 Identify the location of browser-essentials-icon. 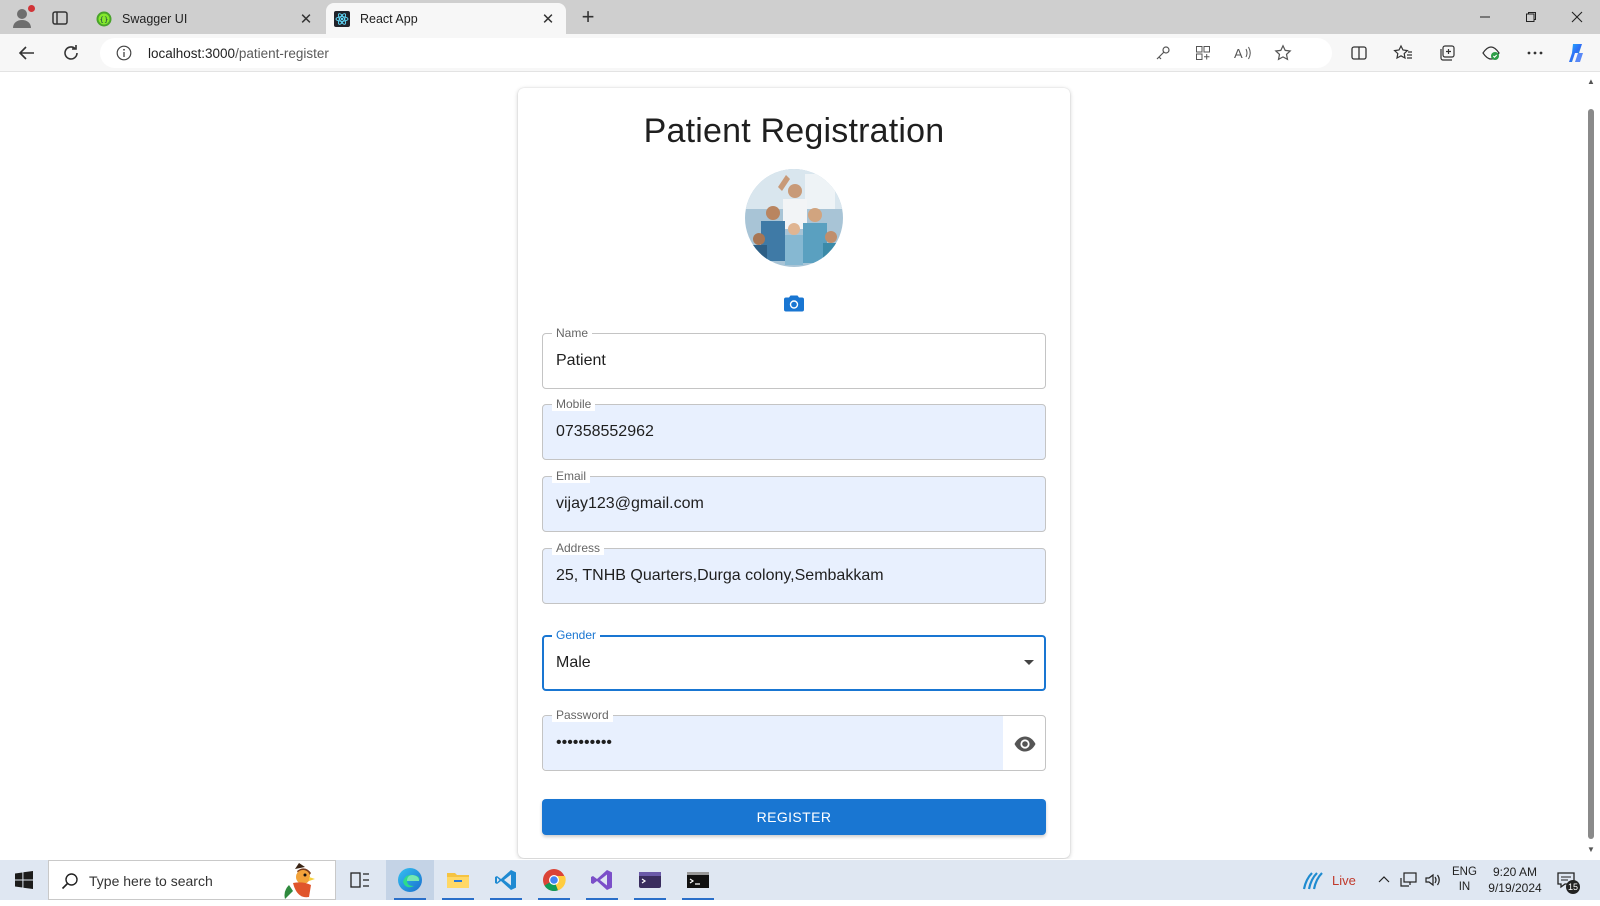
(1491, 53).